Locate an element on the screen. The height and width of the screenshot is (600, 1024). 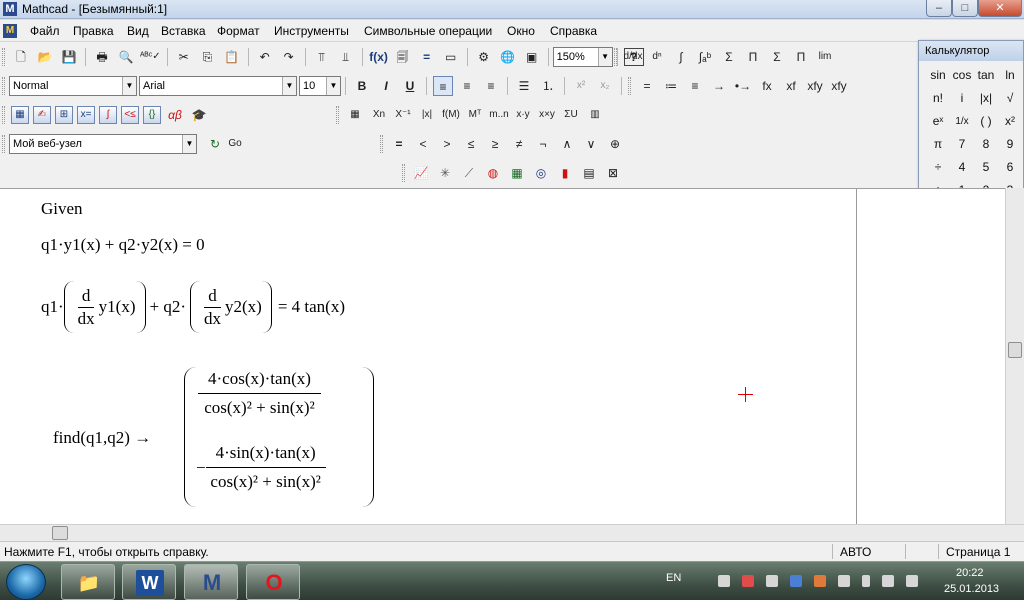
undo-icon: ↶ is located at coordinates (265, 57).